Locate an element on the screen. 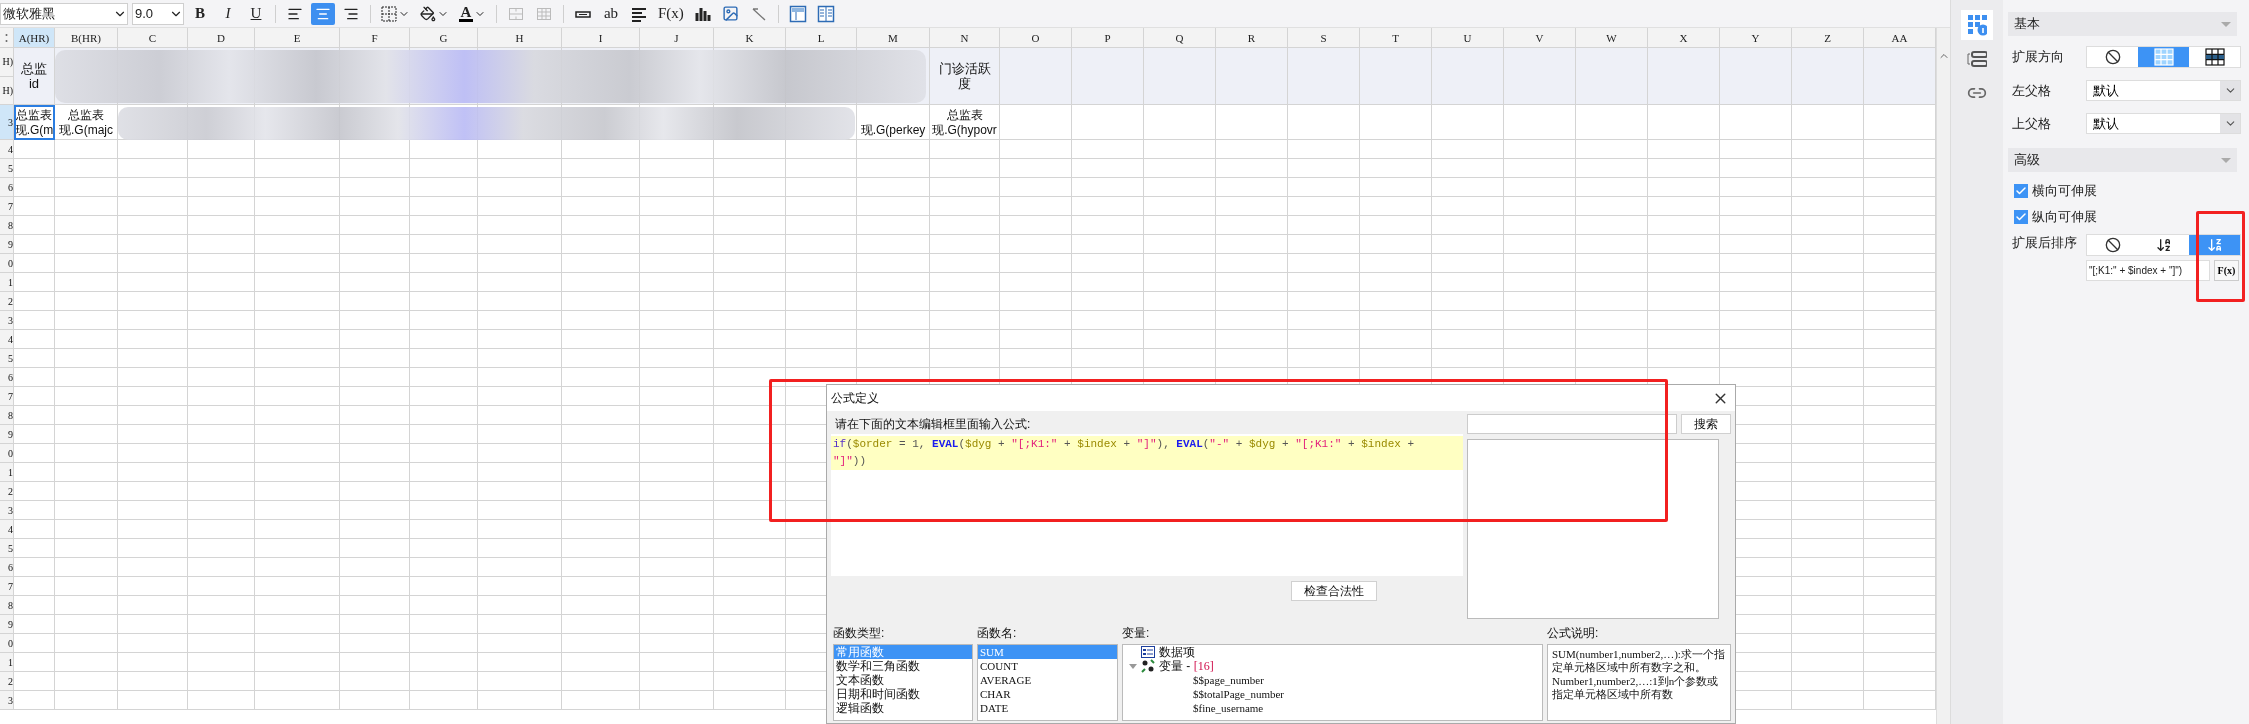  list-item: AVERAGE is located at coordinates (1047, 680).